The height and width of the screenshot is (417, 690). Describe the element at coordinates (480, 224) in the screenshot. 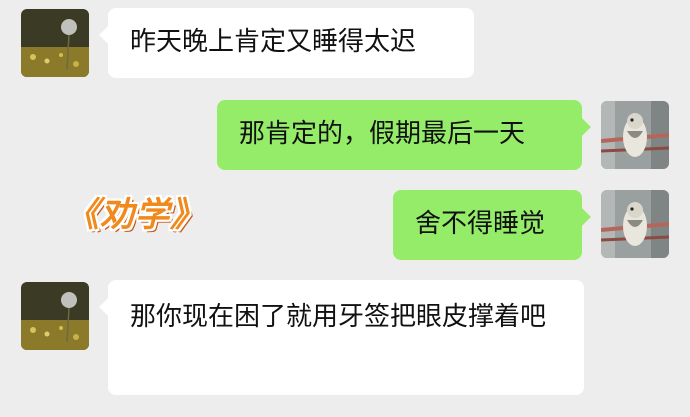

I see `message-text: 舍不得睡觉` at that location.